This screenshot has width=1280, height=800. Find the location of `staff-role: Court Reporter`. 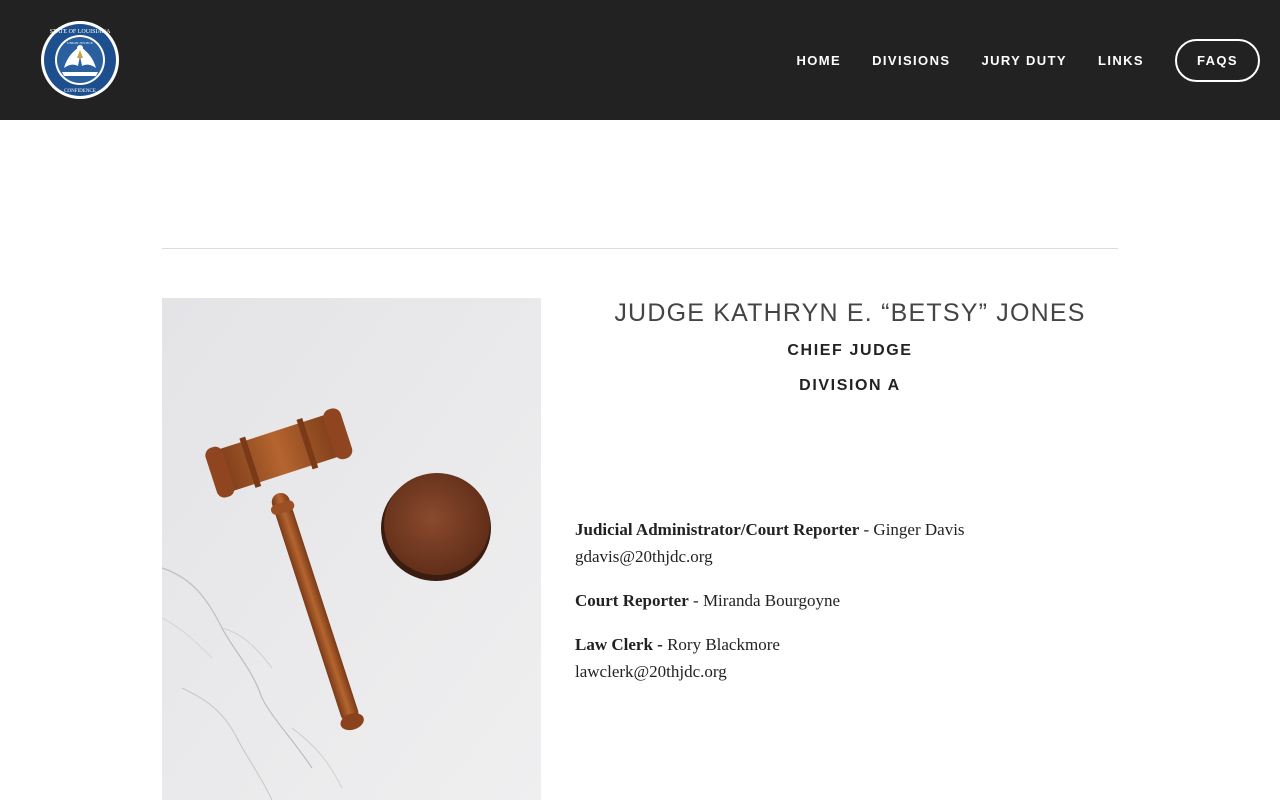

staff-role: Court Reporter is located at coordinates (632, 600).